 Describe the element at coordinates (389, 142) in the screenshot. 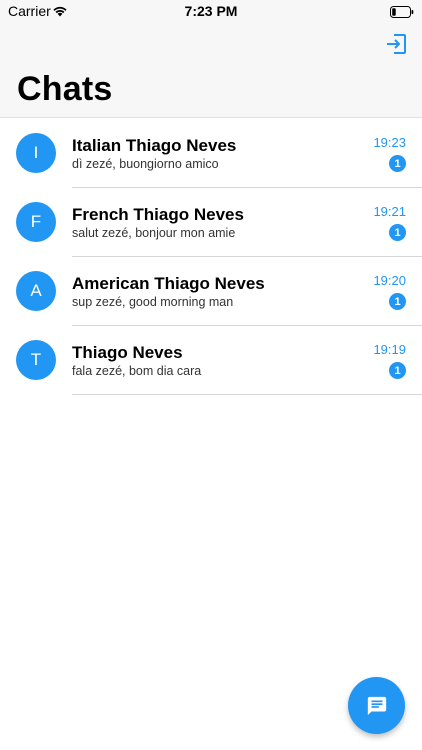

I see `chat-time: 19:23` at that location.